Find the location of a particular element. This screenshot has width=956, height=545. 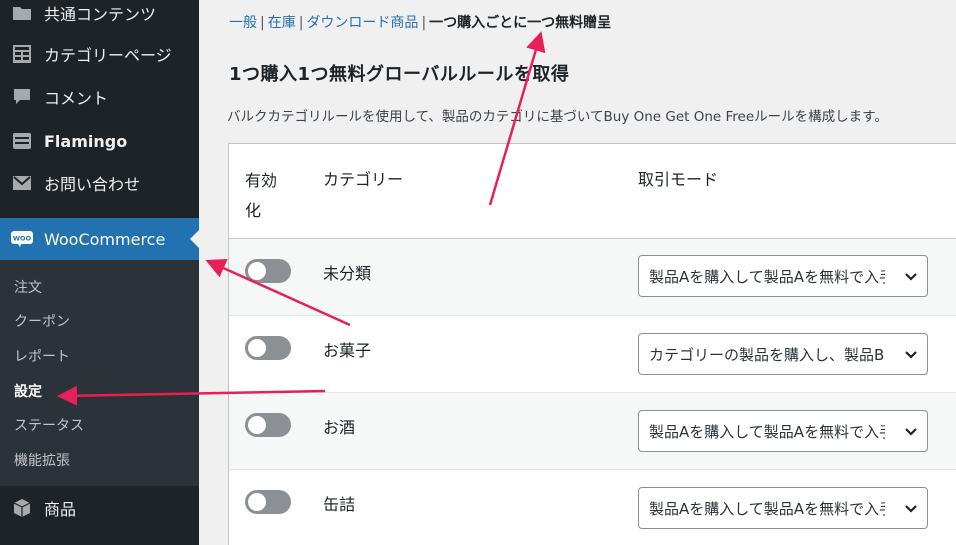

table-row: お酒 製品Aを購入して製品Aを無料で入手 is located at coordinates (592, 431).